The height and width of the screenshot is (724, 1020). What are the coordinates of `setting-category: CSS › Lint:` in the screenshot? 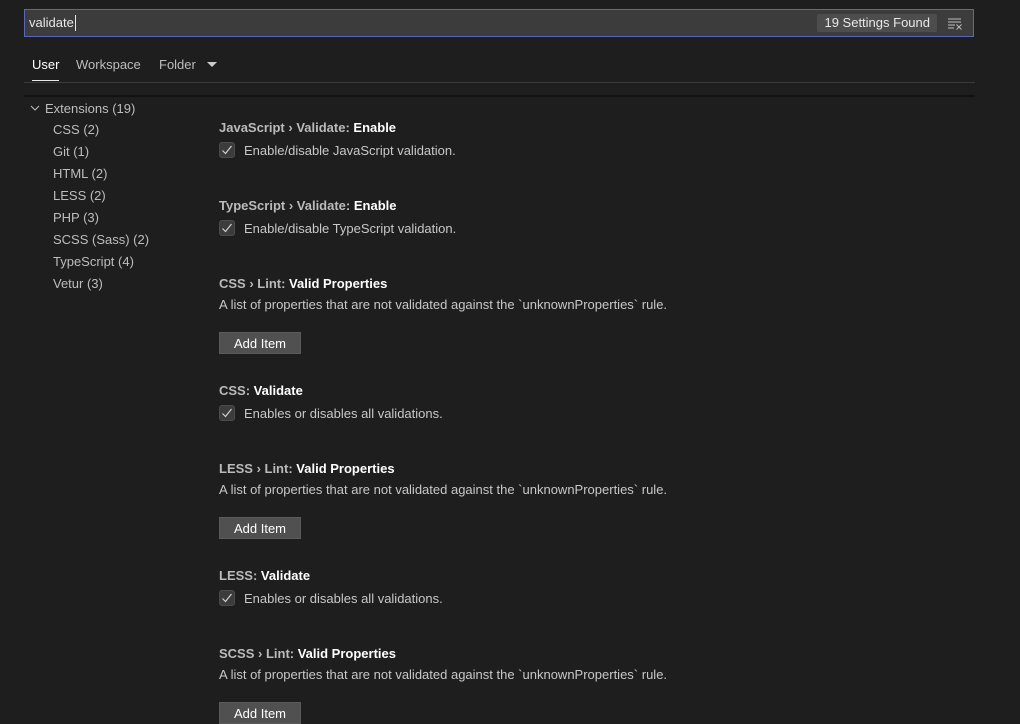 It's located at (254, 283).